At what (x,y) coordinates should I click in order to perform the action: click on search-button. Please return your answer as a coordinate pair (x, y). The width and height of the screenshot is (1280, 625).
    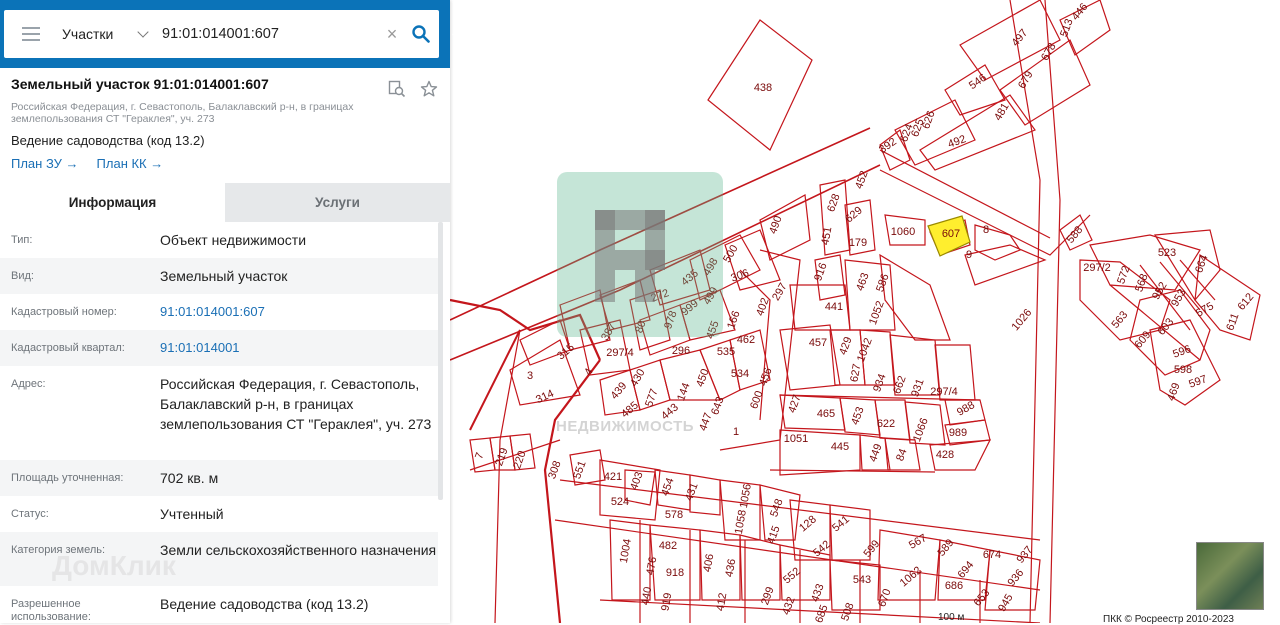
    Looking at the image, I should click on (421, 34).